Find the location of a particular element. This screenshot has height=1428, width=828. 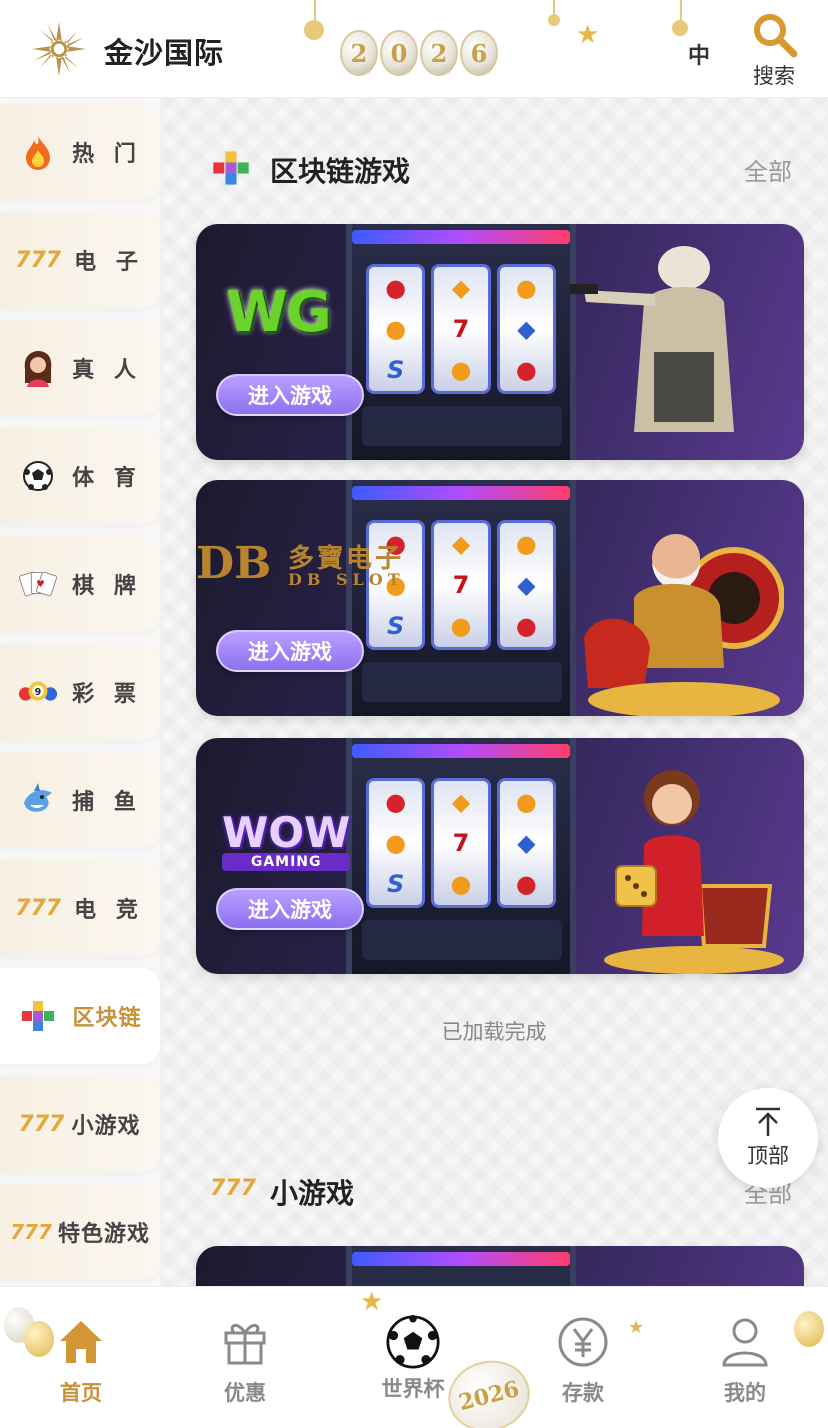

sidebar-item-fishing: 捕 鱼 is located at coordinates (80, 800).